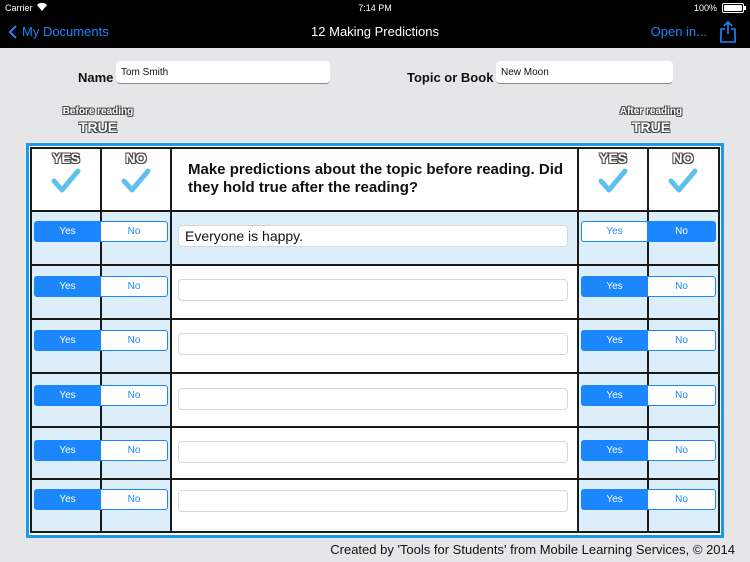  What do you see at coordinates (373, 236) in the screenshot?
I see `prediction-input: Everyone is happy.` at bounding box center [373, 236].